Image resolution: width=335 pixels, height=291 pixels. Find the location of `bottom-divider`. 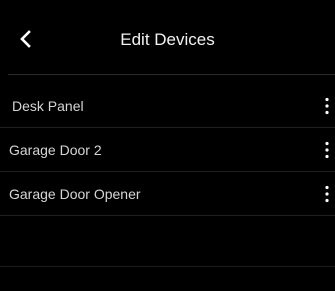

bottom-divider is located at coordinates (167, 266).